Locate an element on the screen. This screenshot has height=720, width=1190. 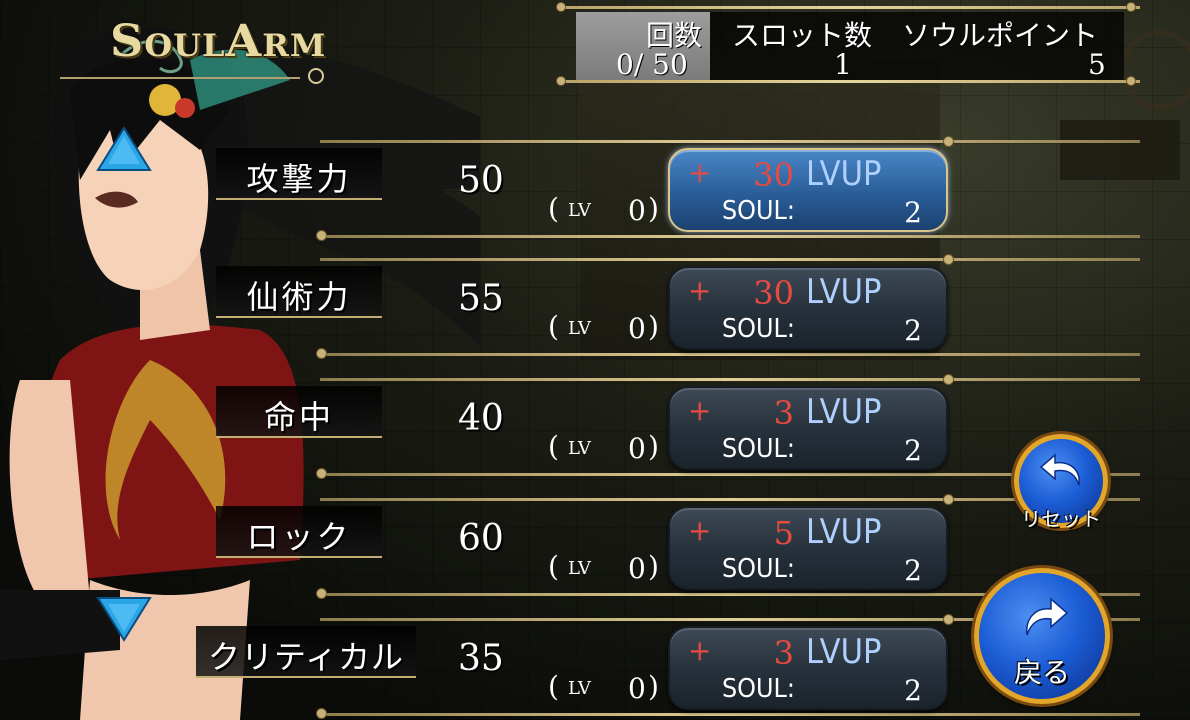
lvup-button-attack: + 30 LVUP SOUL: 2 is located at coordinates (808, 190).